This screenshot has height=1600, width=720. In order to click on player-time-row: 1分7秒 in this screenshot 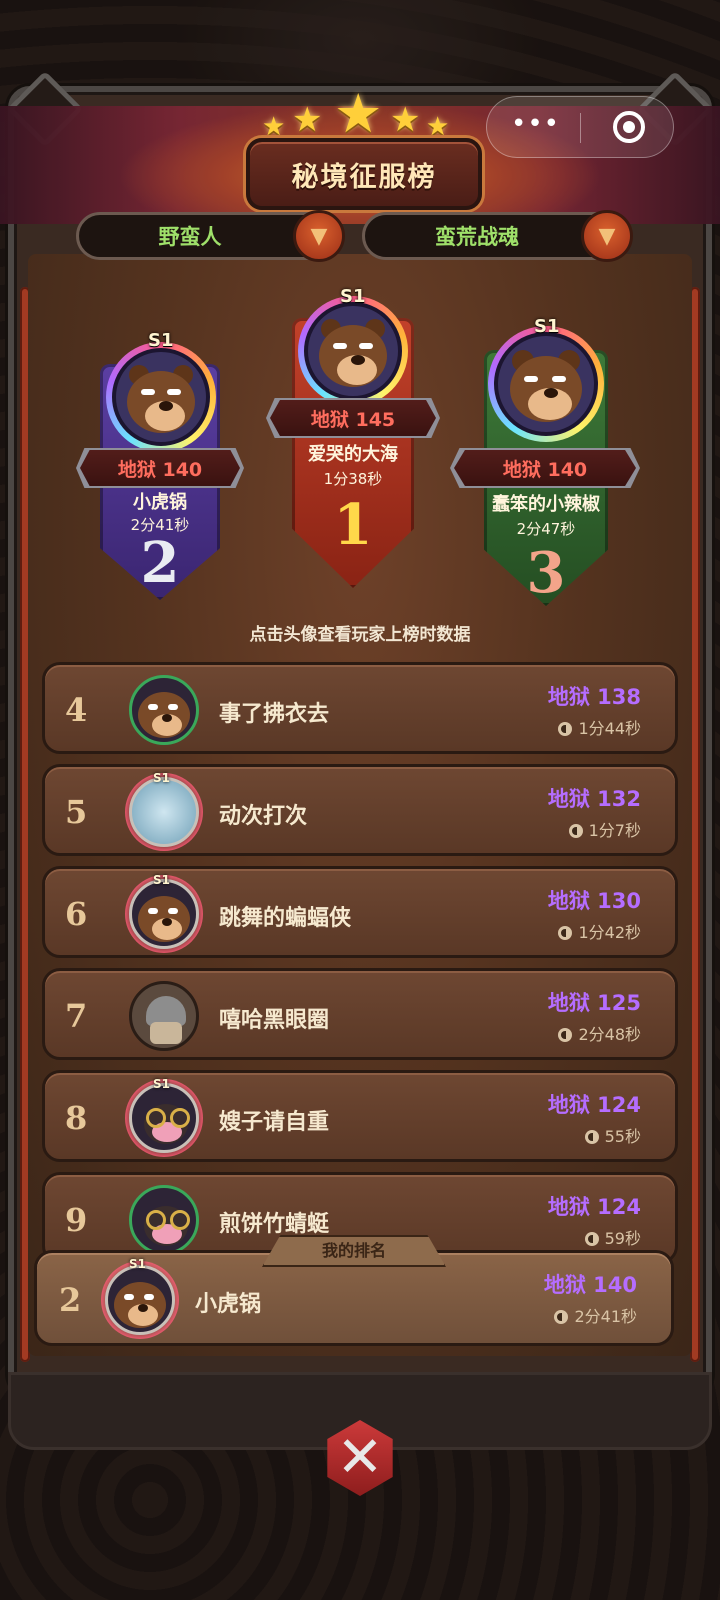, I will do `click(604, 829)`.